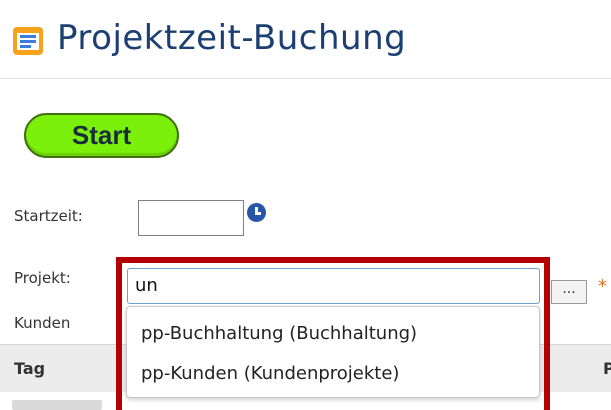 The width and height of the screenshot is (611, 410). I want to click on start-button: Start, so click(101, 135).